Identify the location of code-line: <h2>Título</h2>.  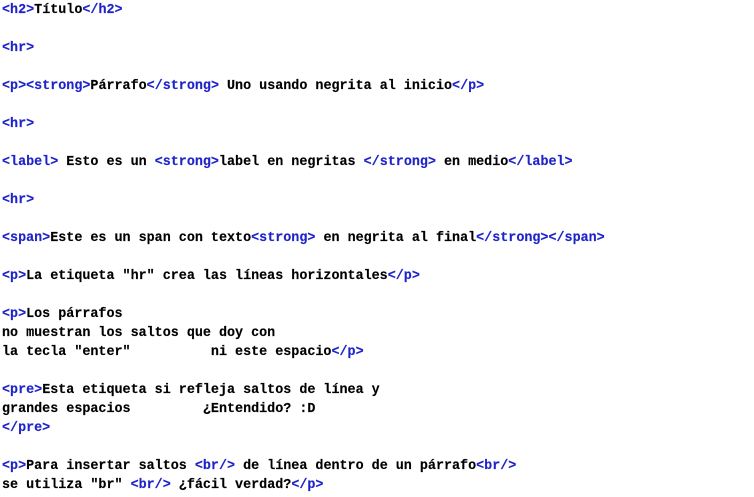
(378, 10).